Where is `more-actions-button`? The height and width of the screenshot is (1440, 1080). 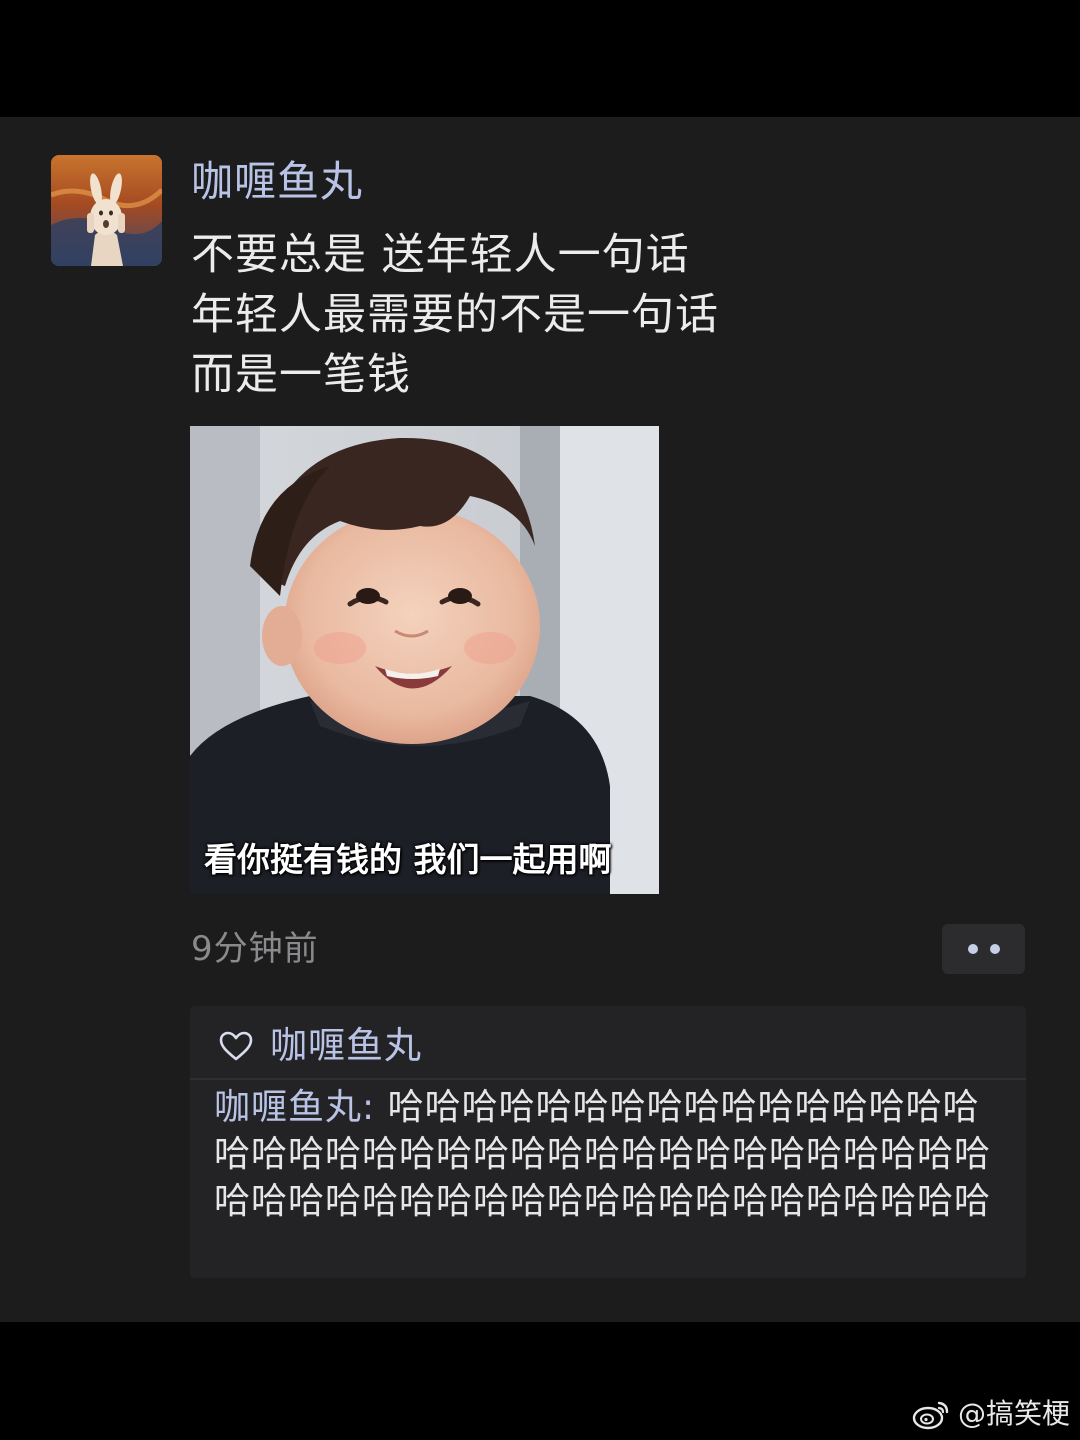
more-actions-button is located at coordinates (983, 949).